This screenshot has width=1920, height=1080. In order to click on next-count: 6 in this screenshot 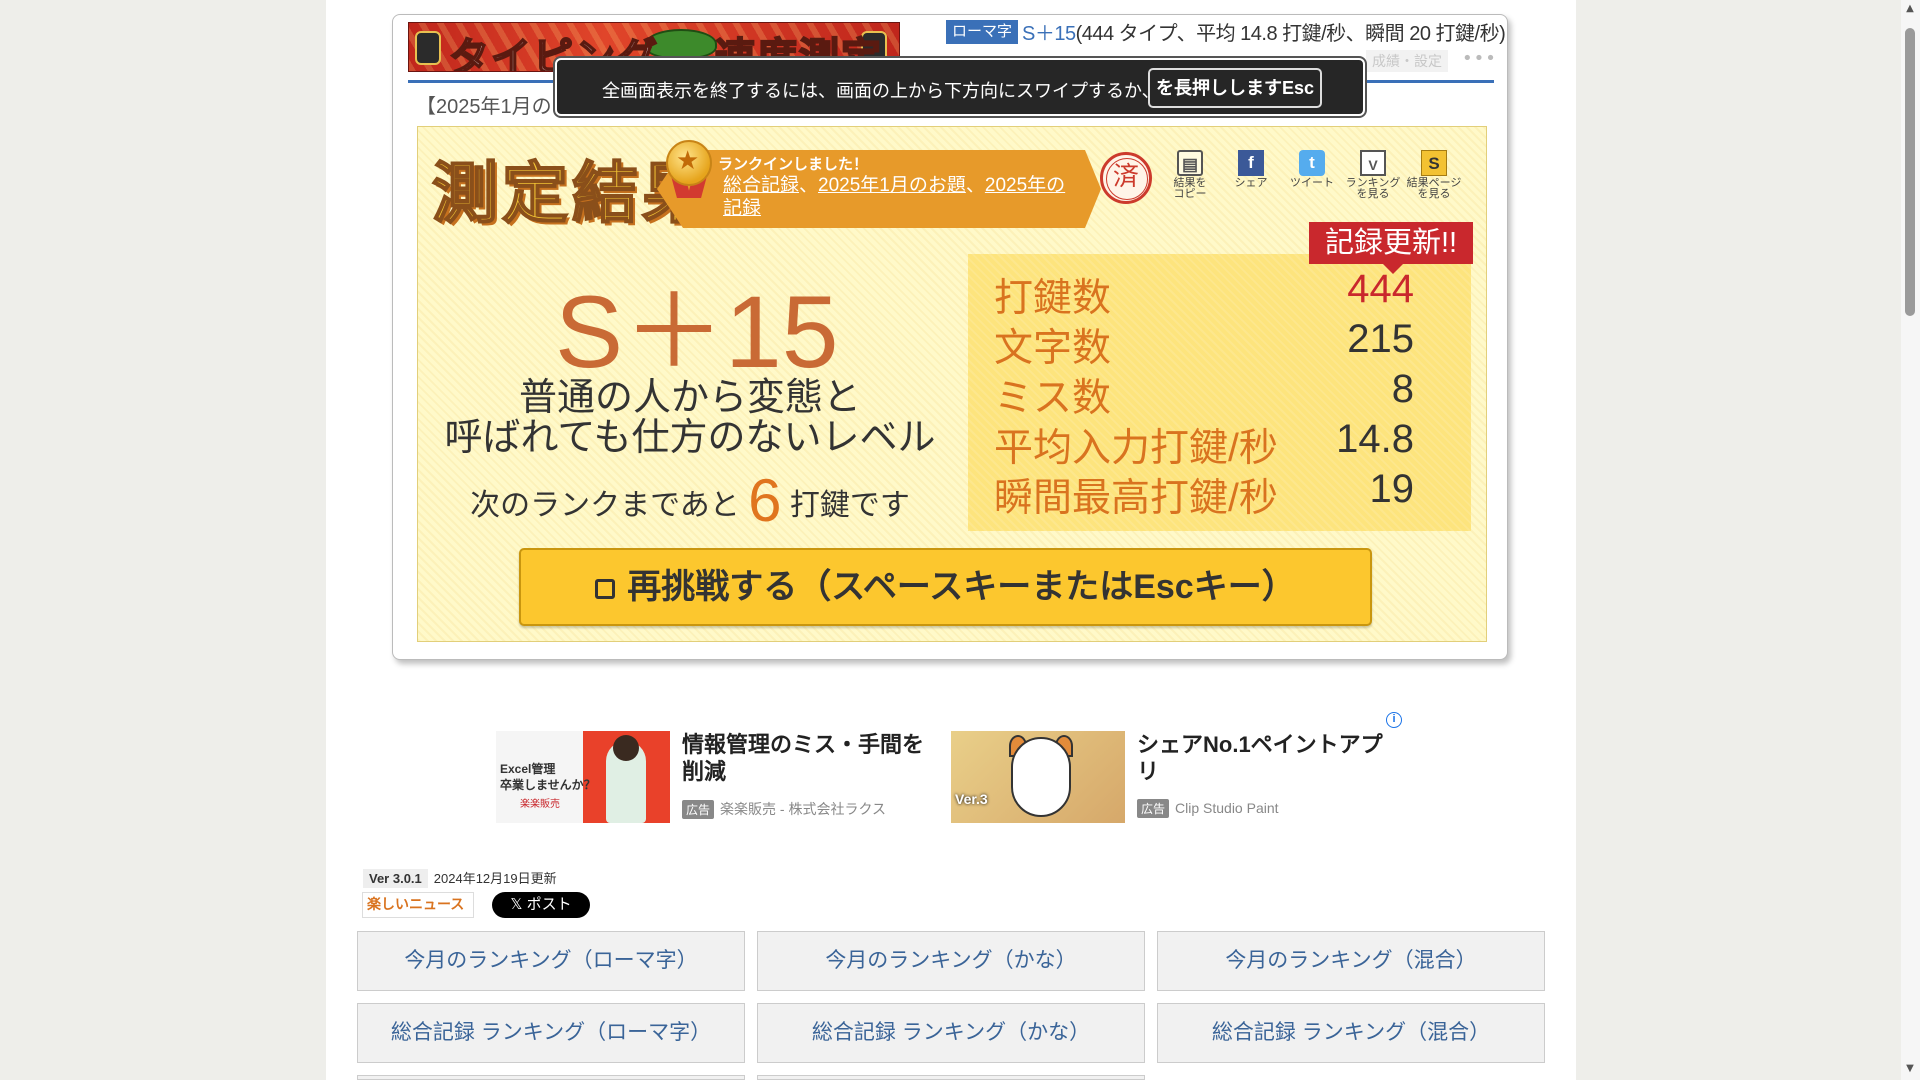, I will do `click(765, 500)`.